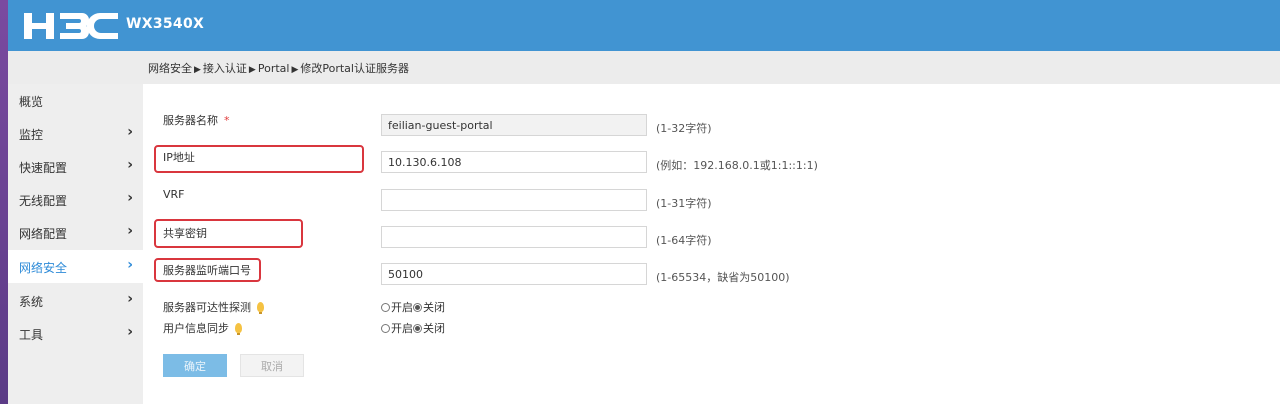  Describe the element at coordinates (402, 307) in the screenshot. I see `reachability-on-label: 开启` at that location.